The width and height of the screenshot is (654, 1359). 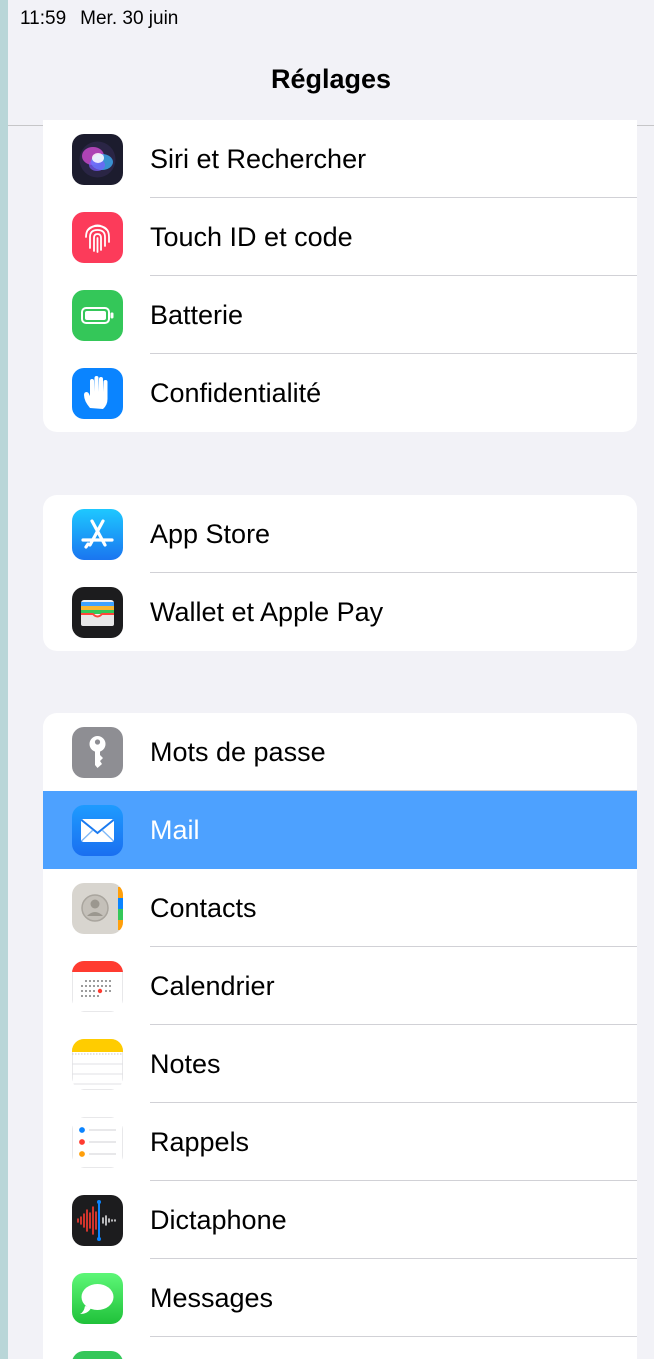 What do you see at coordinates (97, 986) in the screenshot?
I see `calendar-icon` at bounding box center [97, 986].